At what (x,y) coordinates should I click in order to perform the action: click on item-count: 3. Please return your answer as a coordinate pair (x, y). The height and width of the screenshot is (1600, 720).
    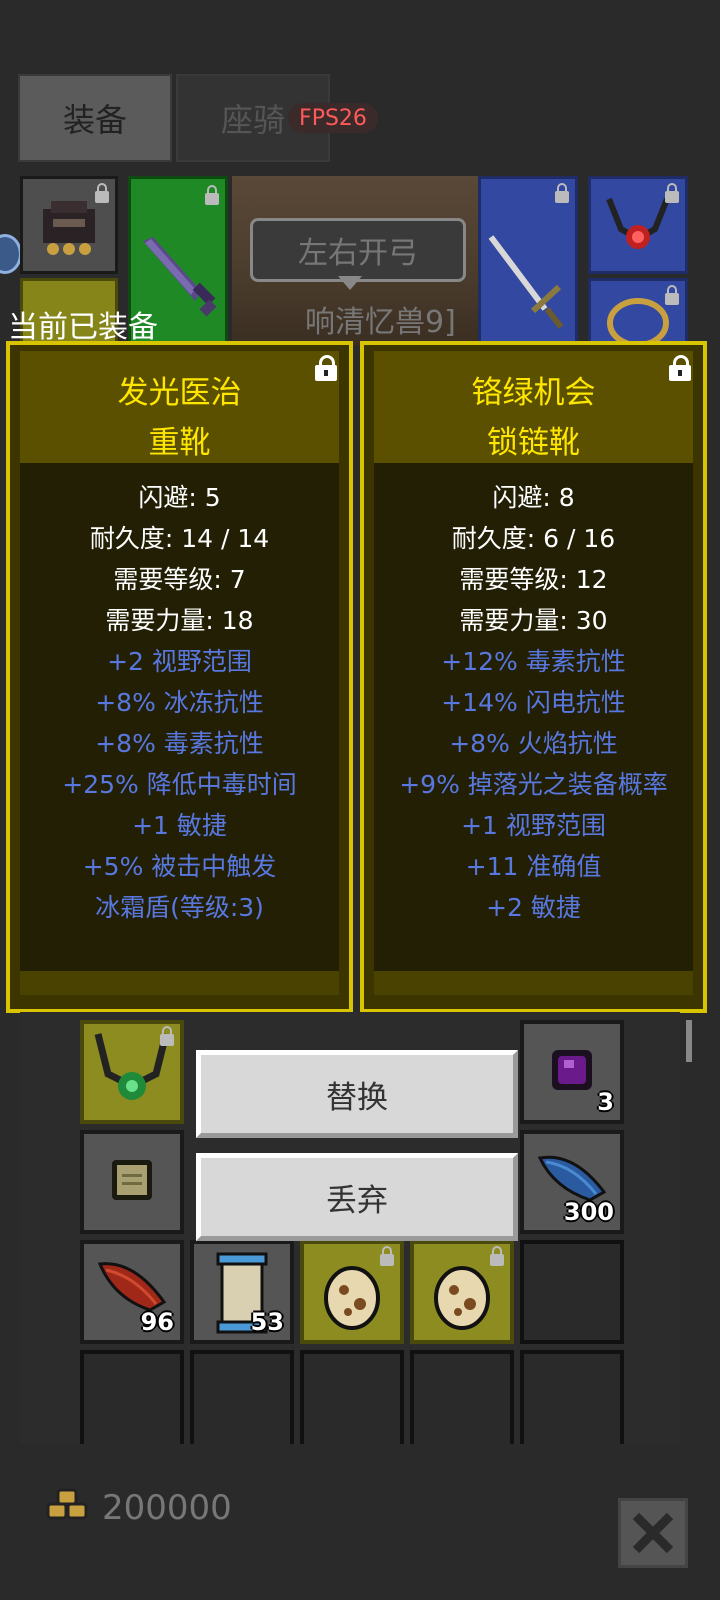
    Looking at the image, I should click on (605, 1102).